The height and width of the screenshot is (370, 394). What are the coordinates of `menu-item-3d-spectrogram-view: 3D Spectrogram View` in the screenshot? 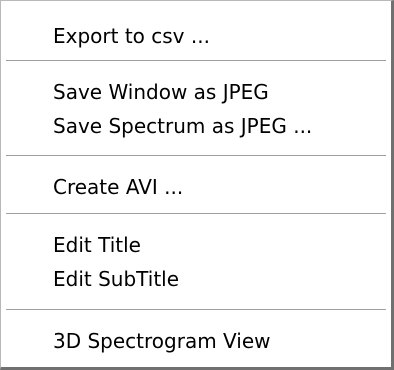 It's located at (162, 341).